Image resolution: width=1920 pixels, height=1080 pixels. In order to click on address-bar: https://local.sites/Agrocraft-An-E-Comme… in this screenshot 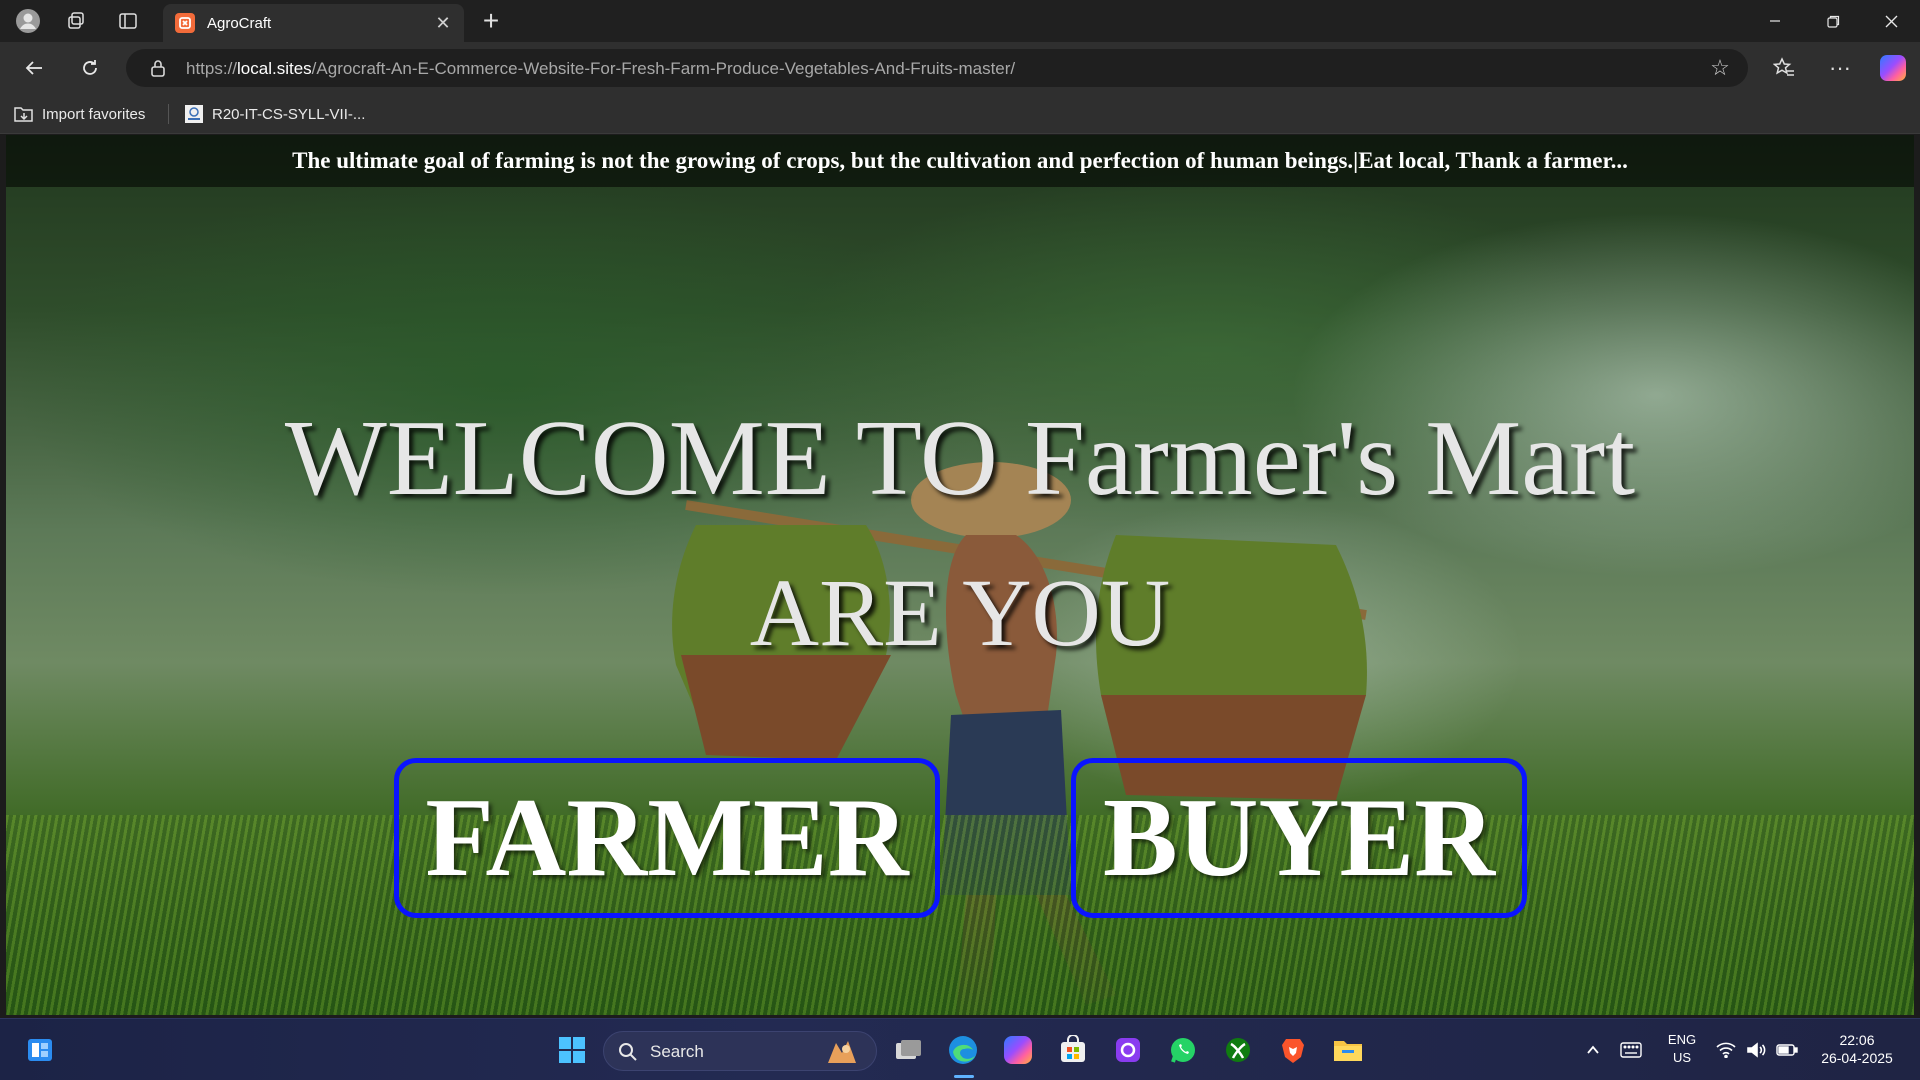, I will do `click(937, 68)`.